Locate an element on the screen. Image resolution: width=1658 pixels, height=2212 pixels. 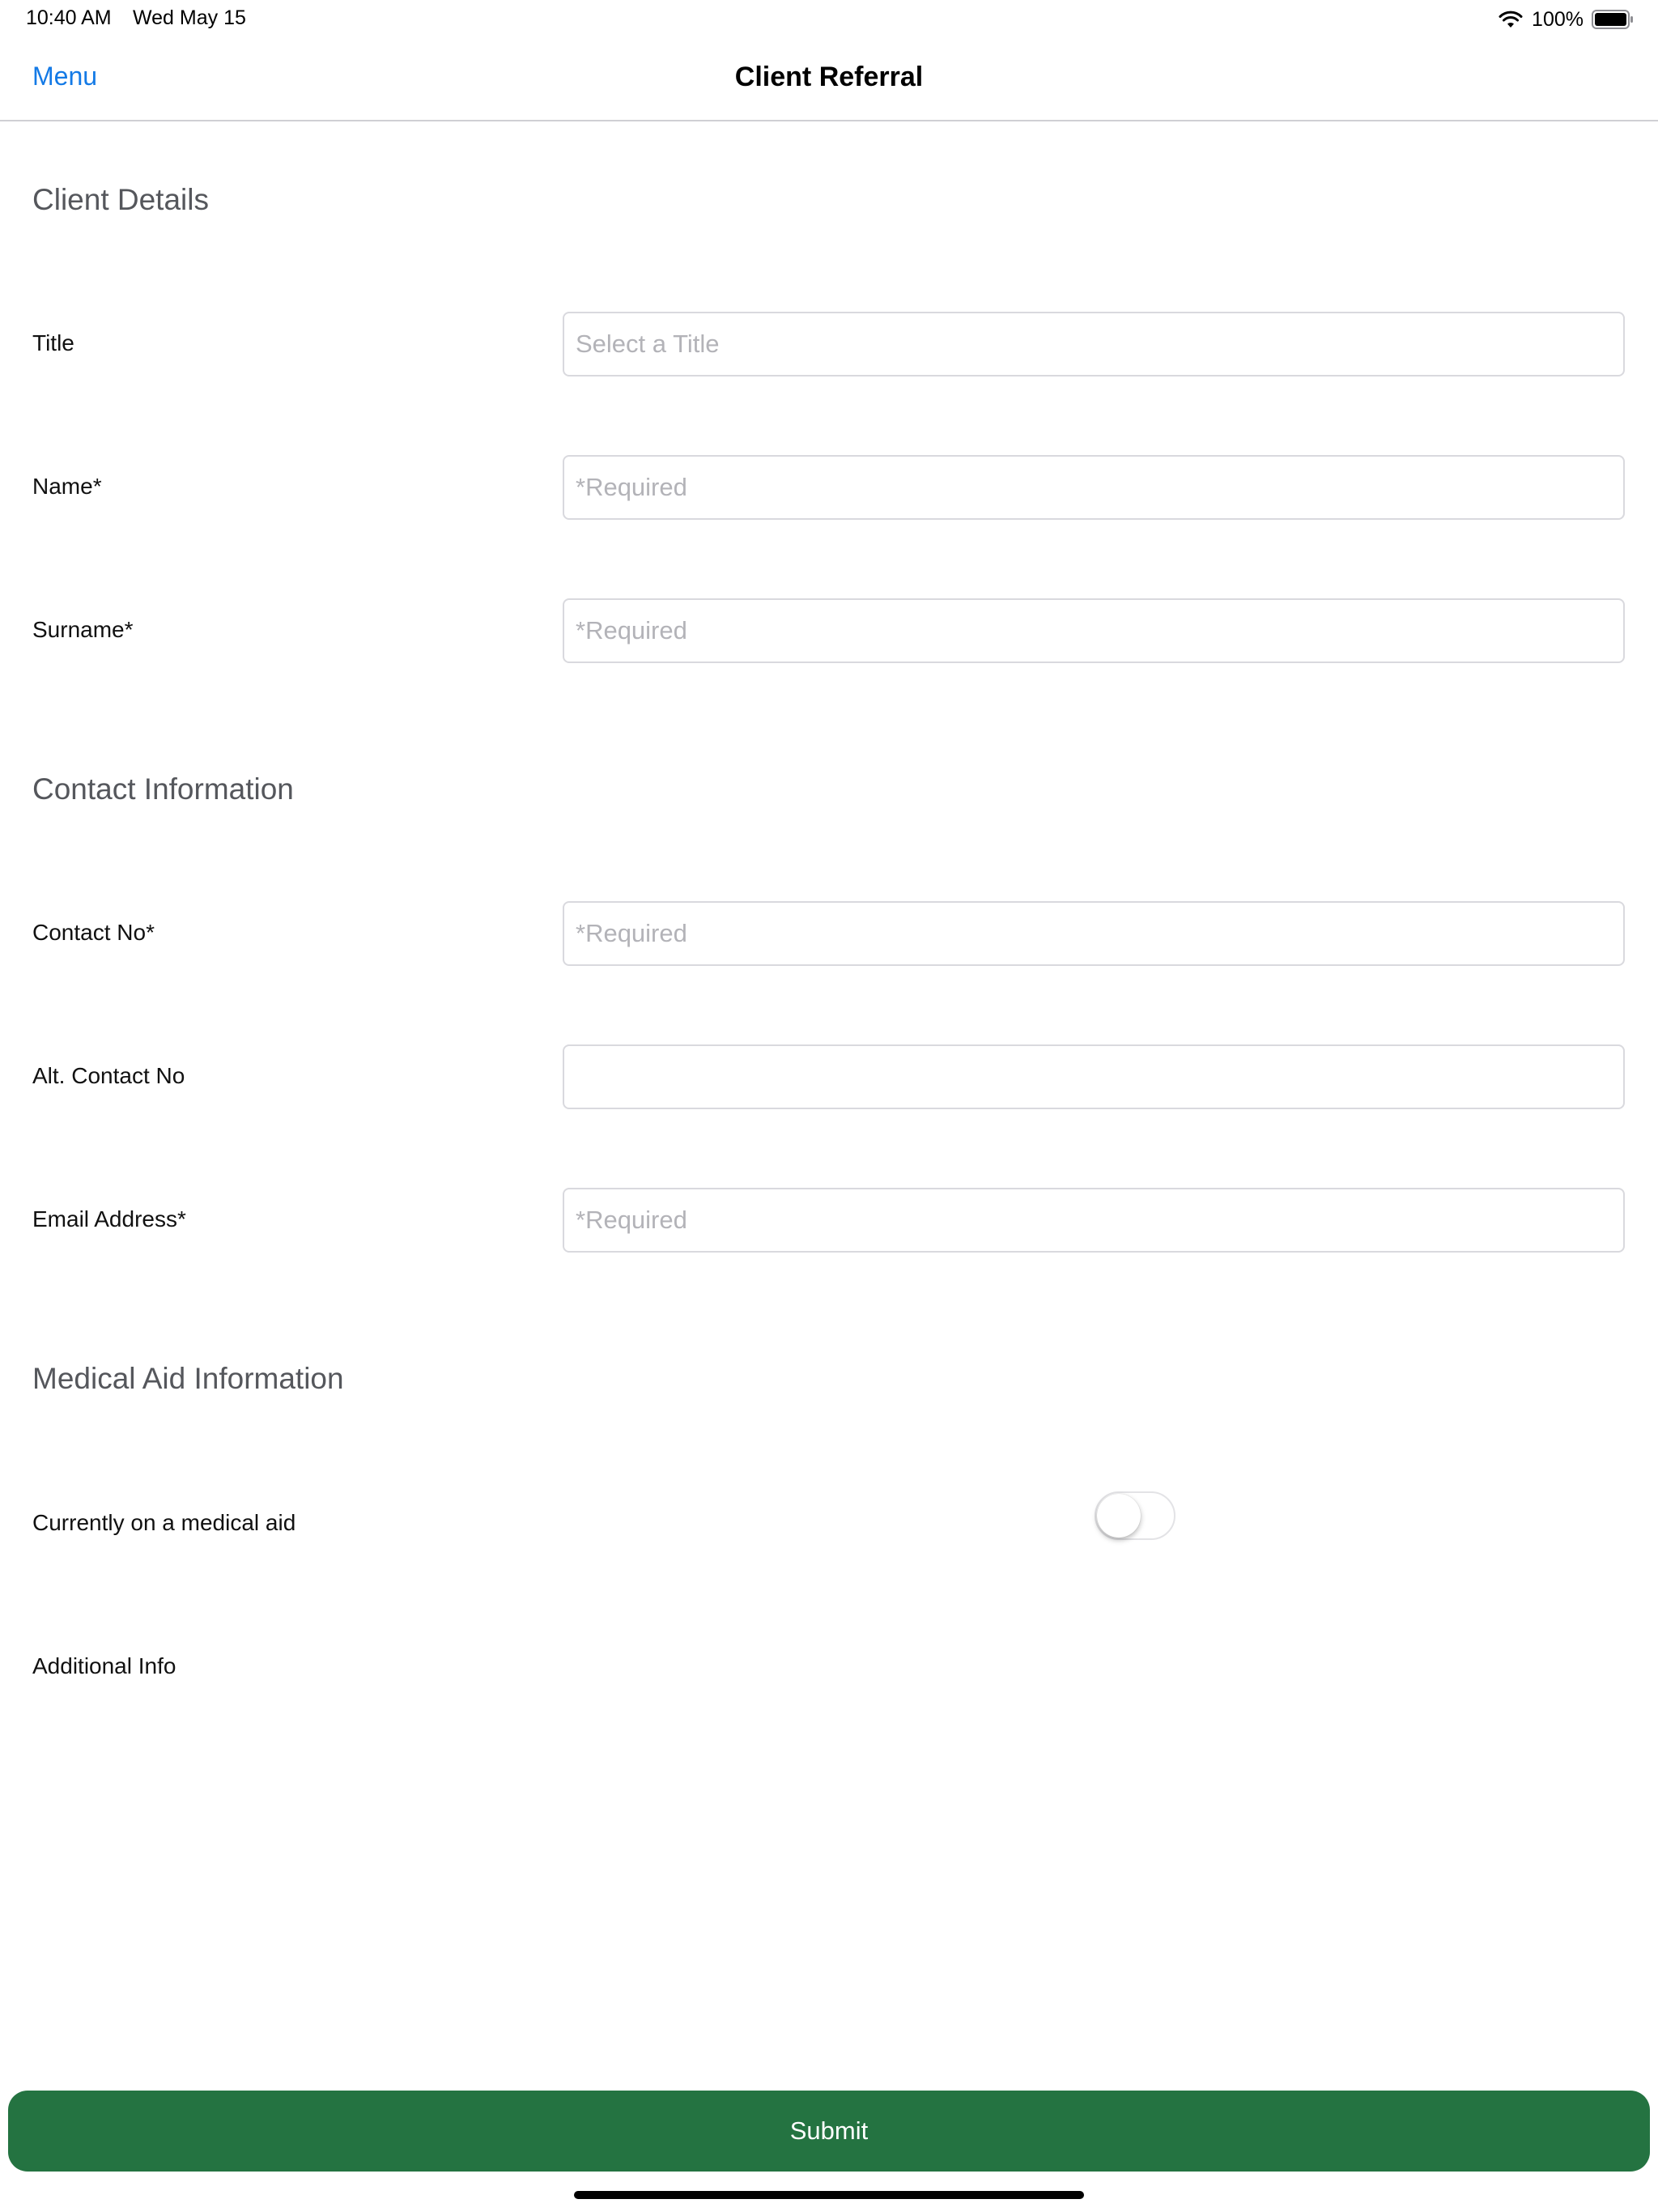
email-label: Email Address* is located at coordinates (109, 1219).